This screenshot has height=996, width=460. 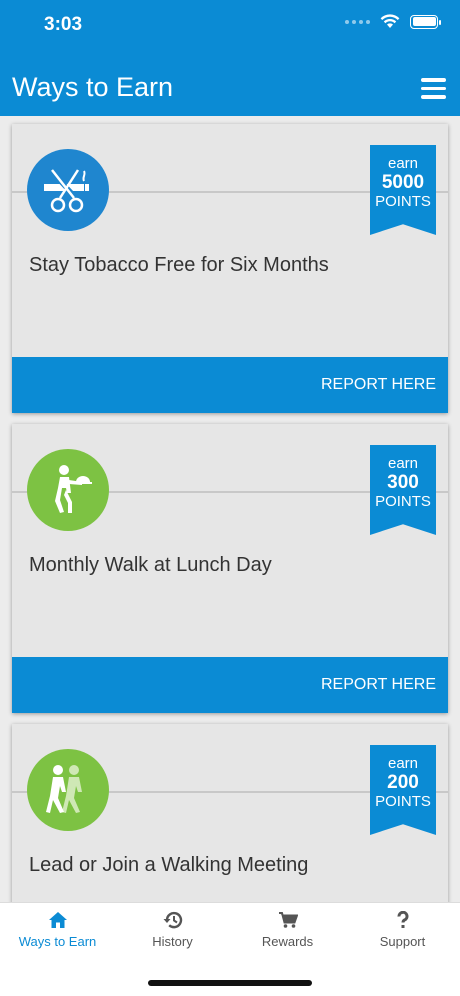 I want to click on points-ribbon: earn 200 POINTS, so click(x=403, y=790).